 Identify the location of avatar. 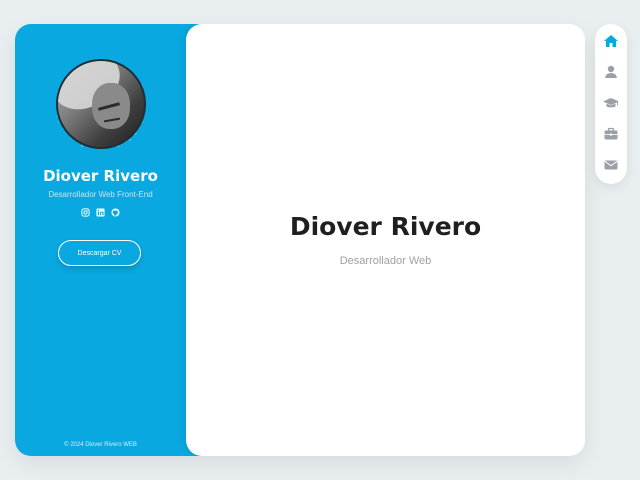
(101, 104).